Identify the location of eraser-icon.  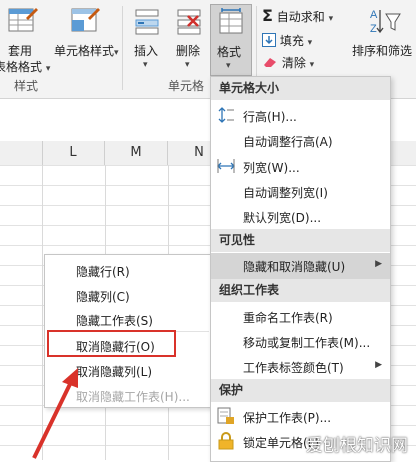
(270, 62).